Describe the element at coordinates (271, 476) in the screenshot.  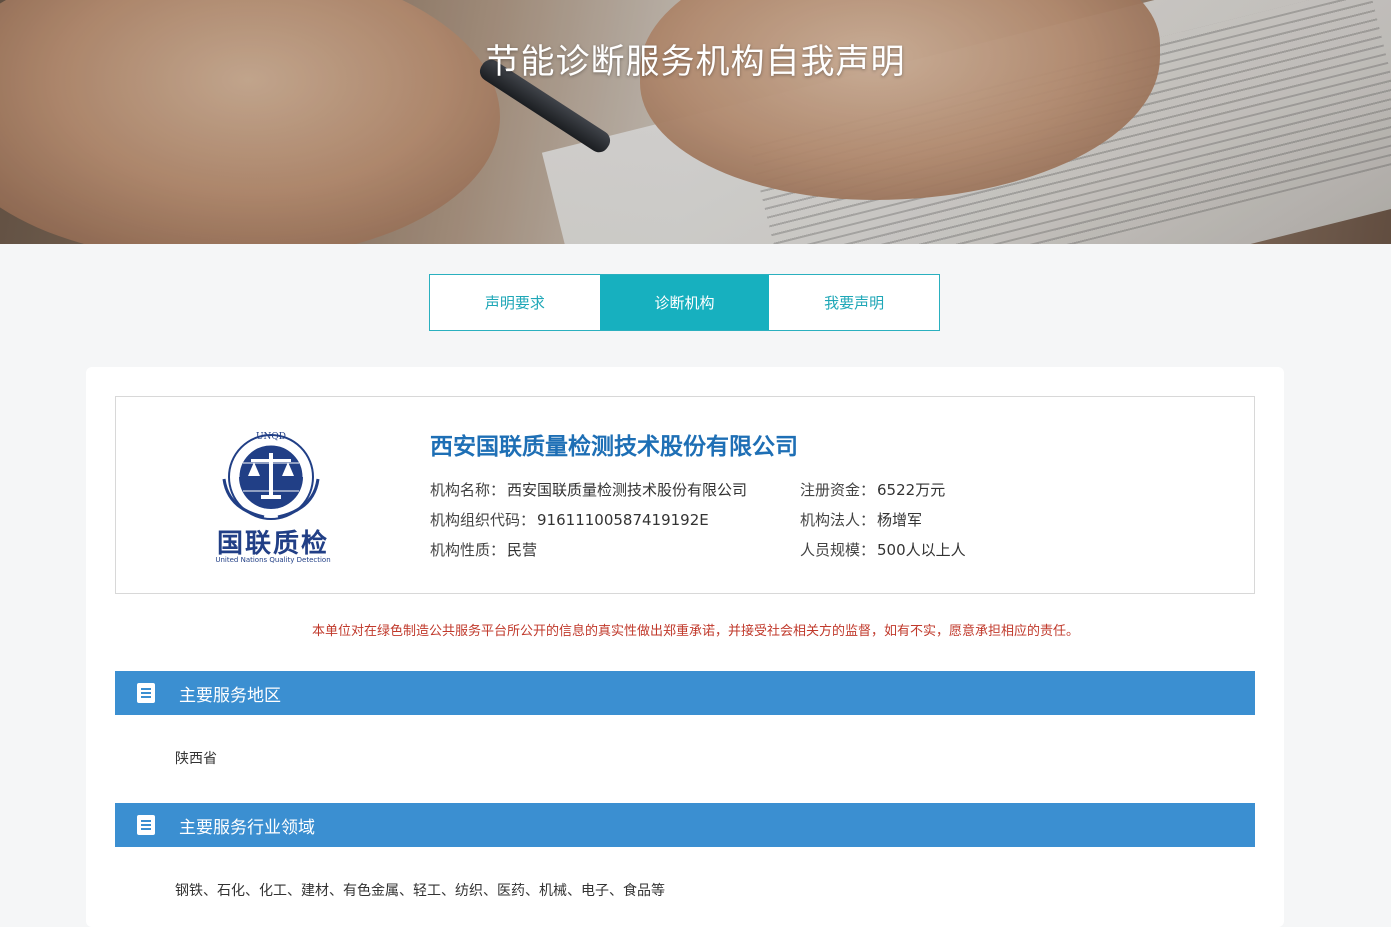
I see `scales-emblem-icon: UNQD` at that location.